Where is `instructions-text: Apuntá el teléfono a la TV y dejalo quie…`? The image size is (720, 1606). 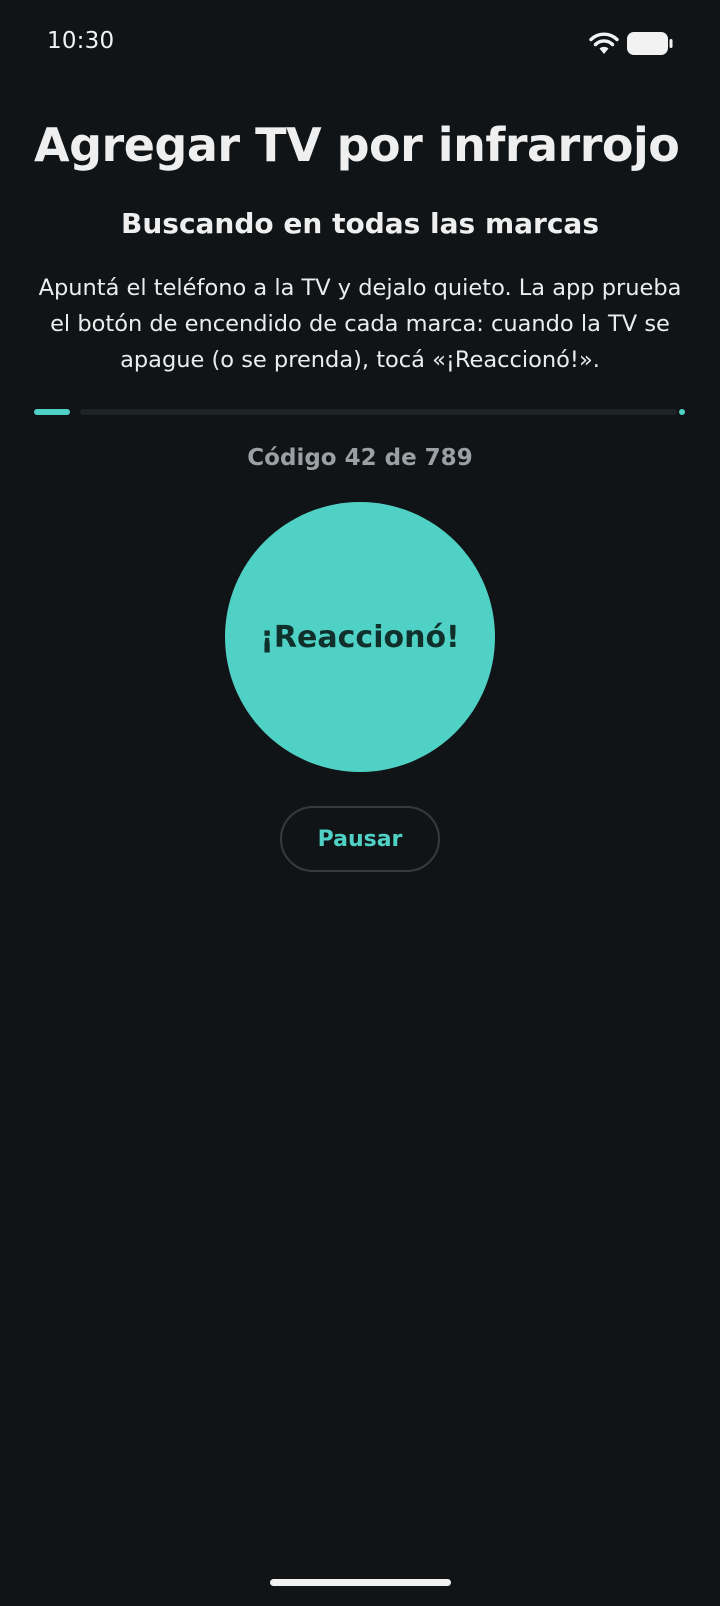
instructions-text: Apuntá el teléfono a la TV y dejalo quie… is located at coordinates (360, 324).